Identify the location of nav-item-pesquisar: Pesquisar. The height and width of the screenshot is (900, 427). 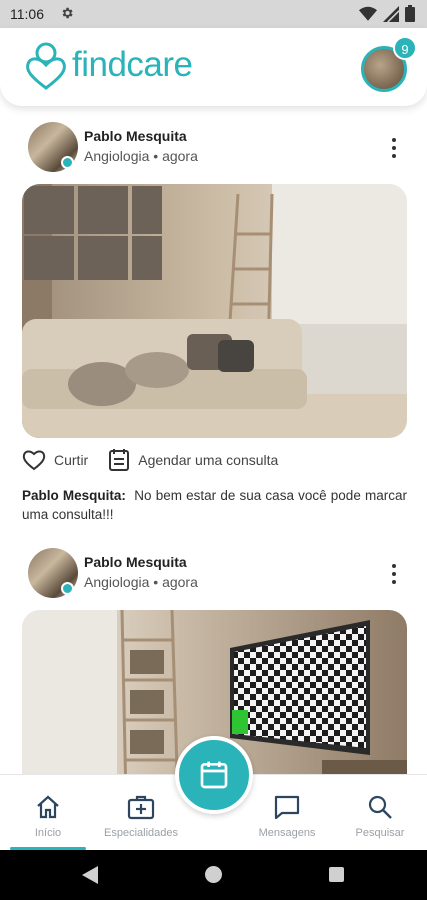
(380, 813).